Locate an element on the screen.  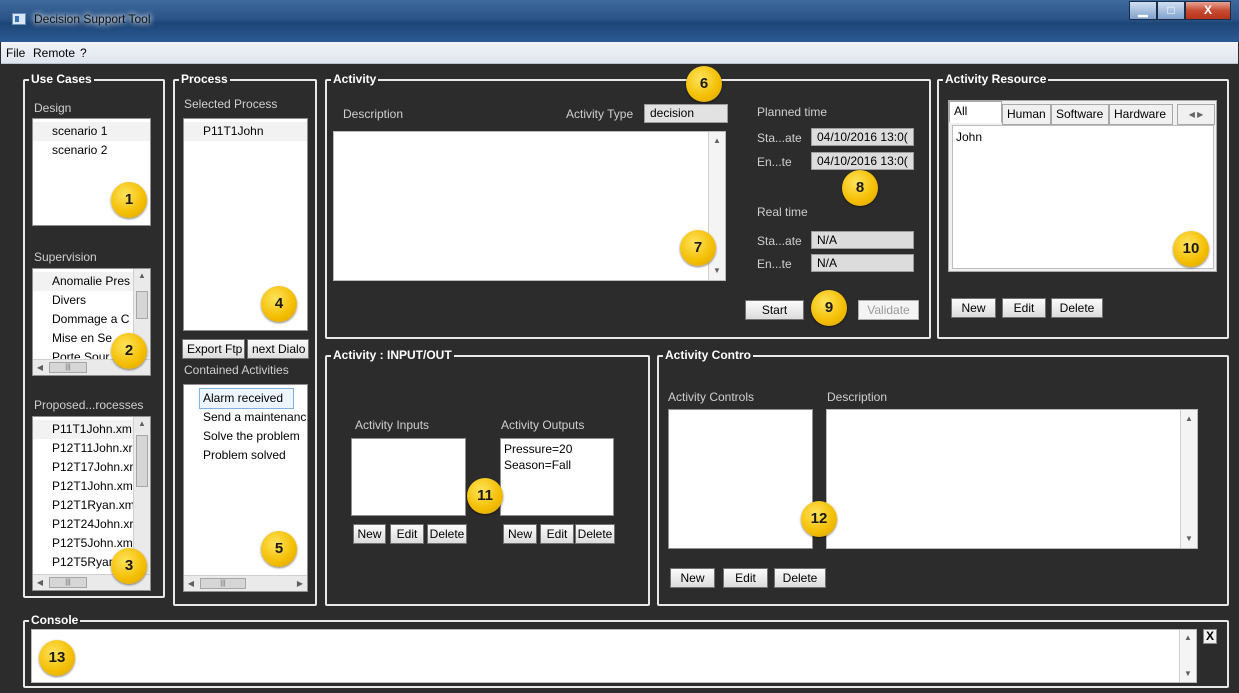
console-vscroll: ▲ ▼ is located at coordinates (1187, 656).